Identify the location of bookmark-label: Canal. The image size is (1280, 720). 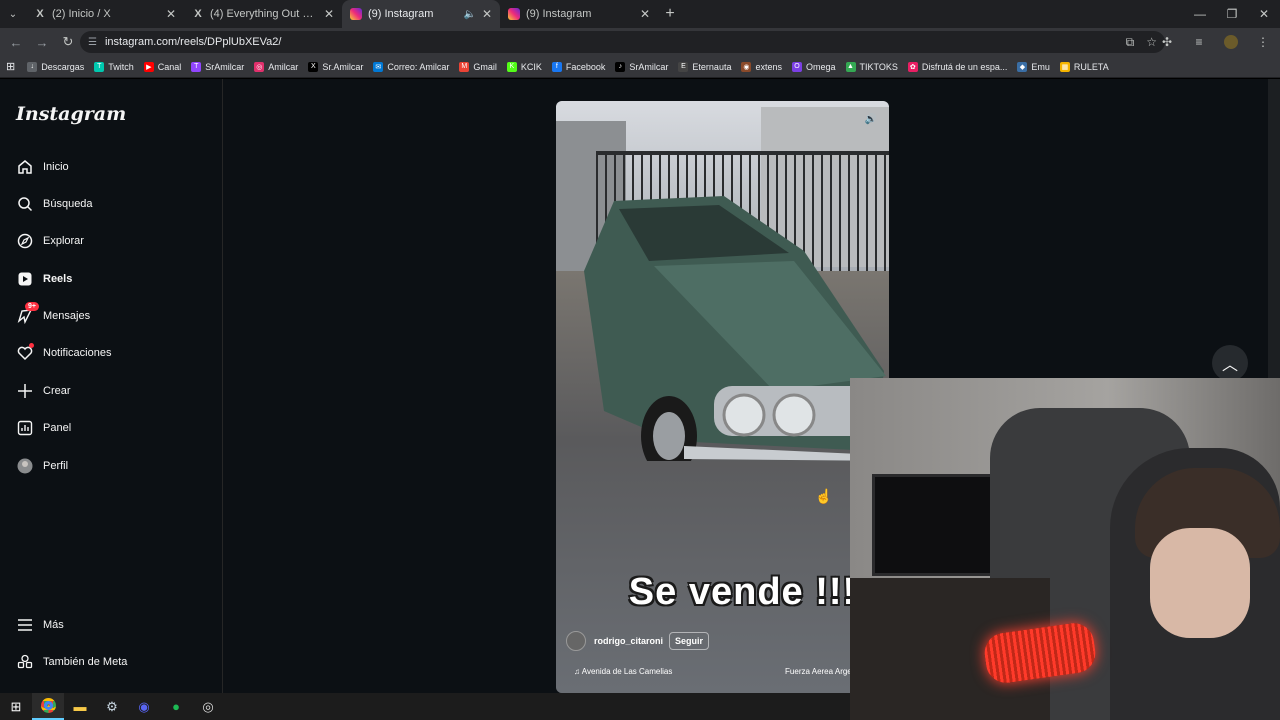
(169, 66).